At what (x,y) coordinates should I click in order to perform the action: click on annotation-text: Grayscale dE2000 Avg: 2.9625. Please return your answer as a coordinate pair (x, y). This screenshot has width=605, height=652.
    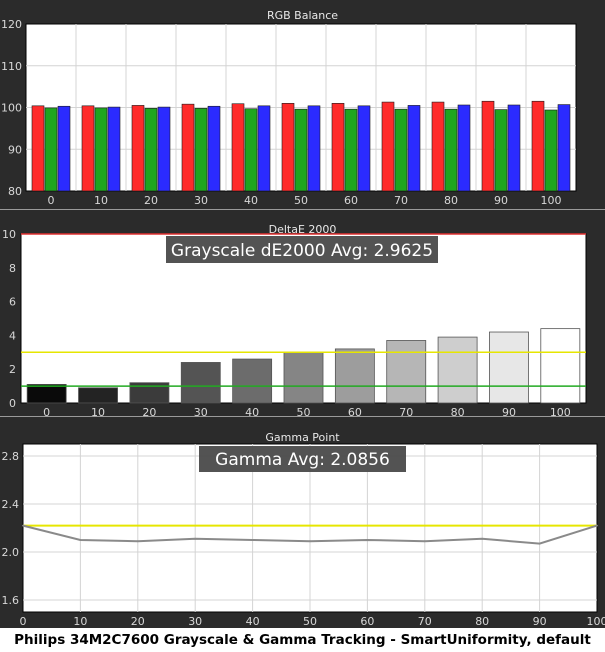
    Looking at the image, I should click on (302, 251).